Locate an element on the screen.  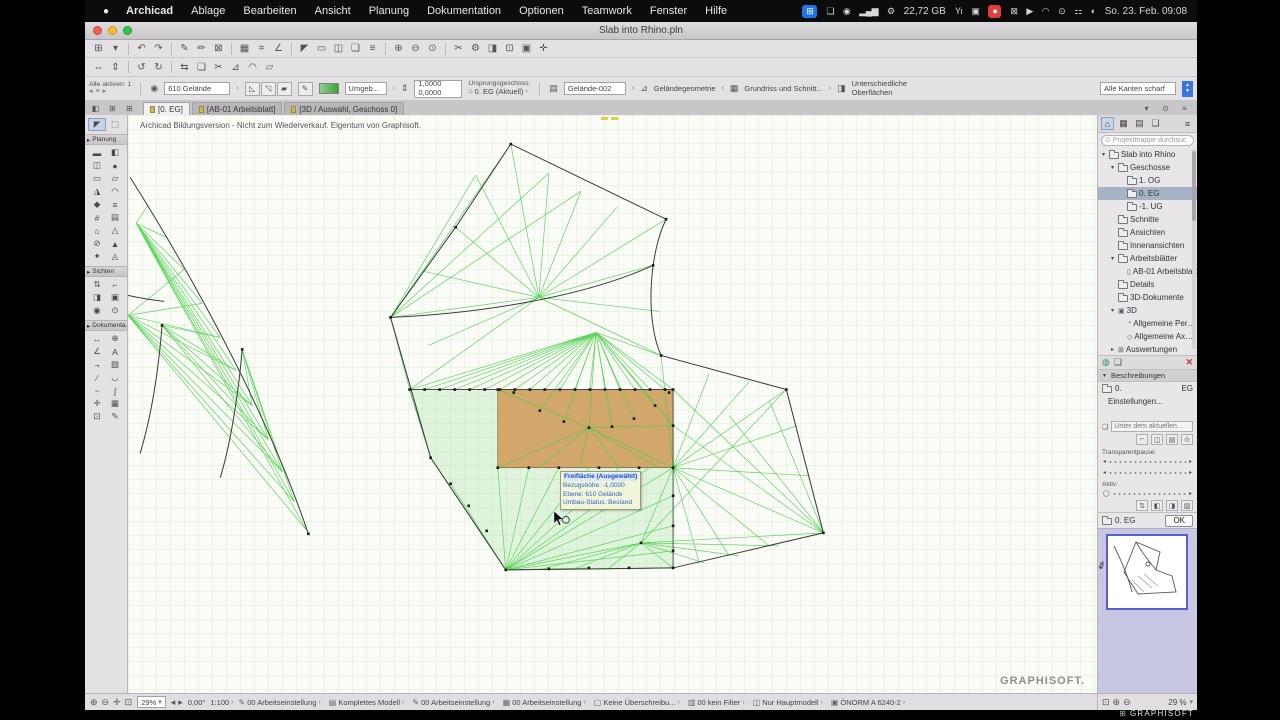
wall-tool: ▬ is located at coordinates (97, 152).